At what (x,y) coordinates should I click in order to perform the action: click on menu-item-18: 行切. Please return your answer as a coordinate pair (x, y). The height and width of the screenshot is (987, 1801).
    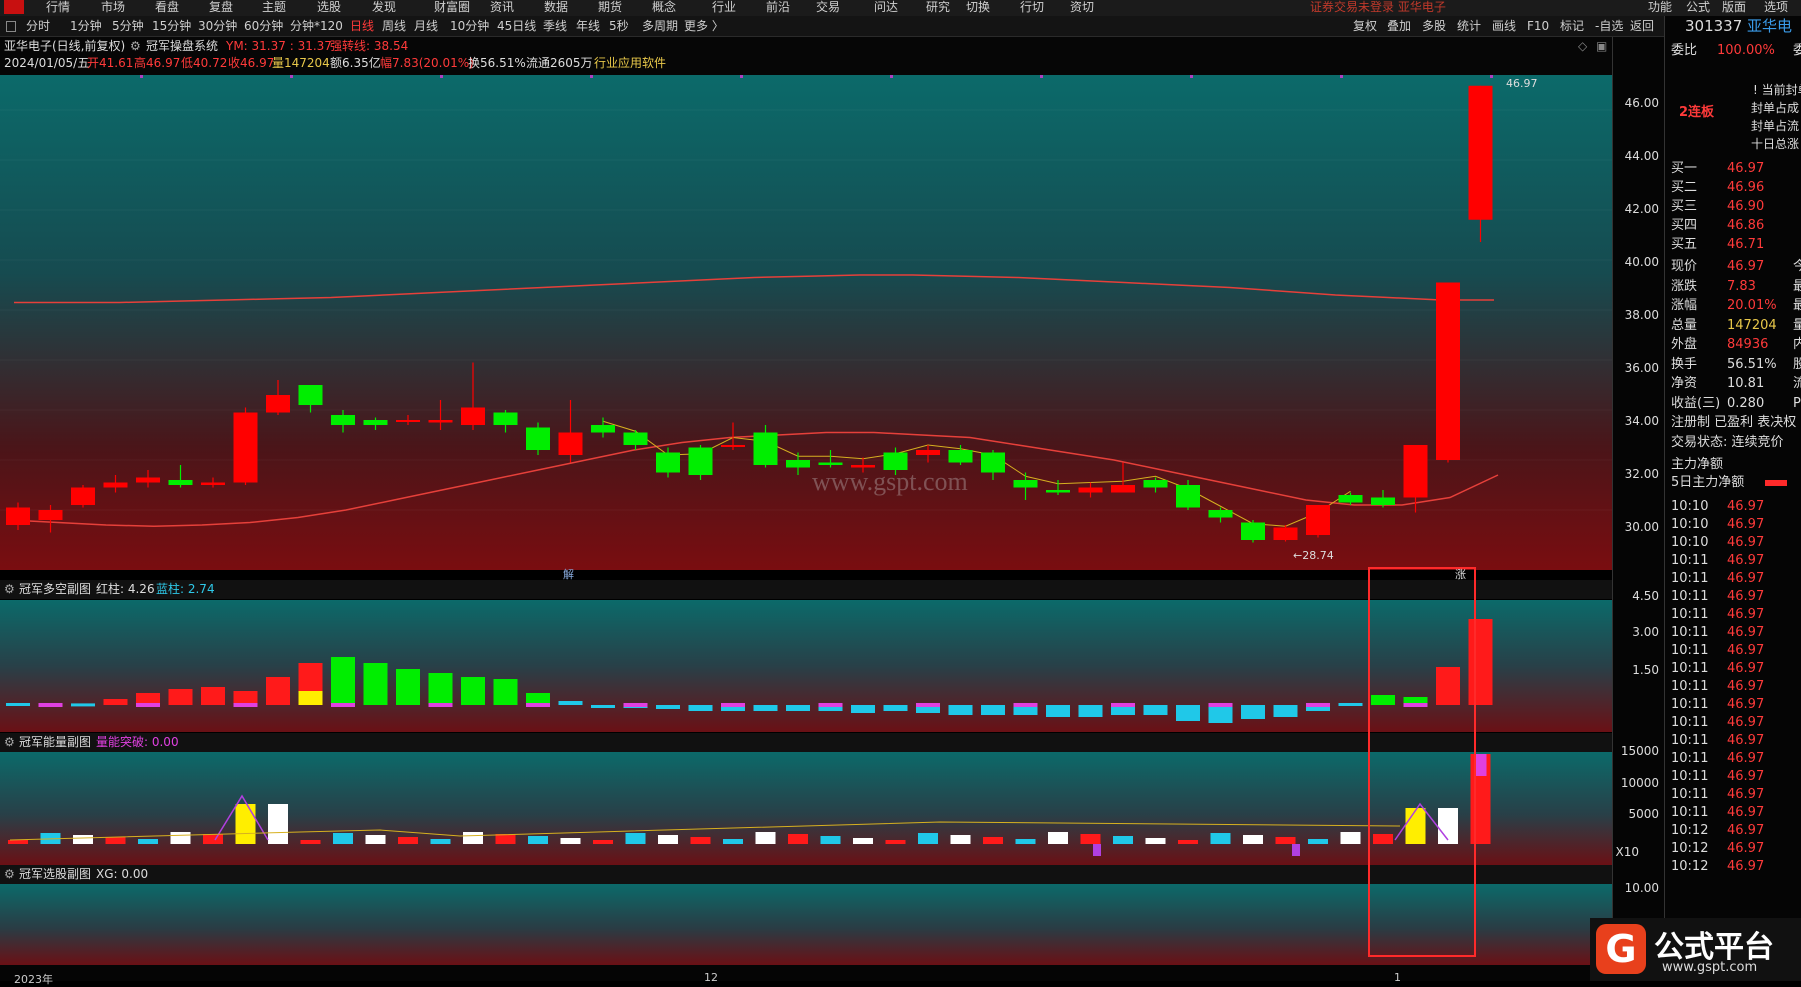
    Looking at the image, I should click on (1032, 7).